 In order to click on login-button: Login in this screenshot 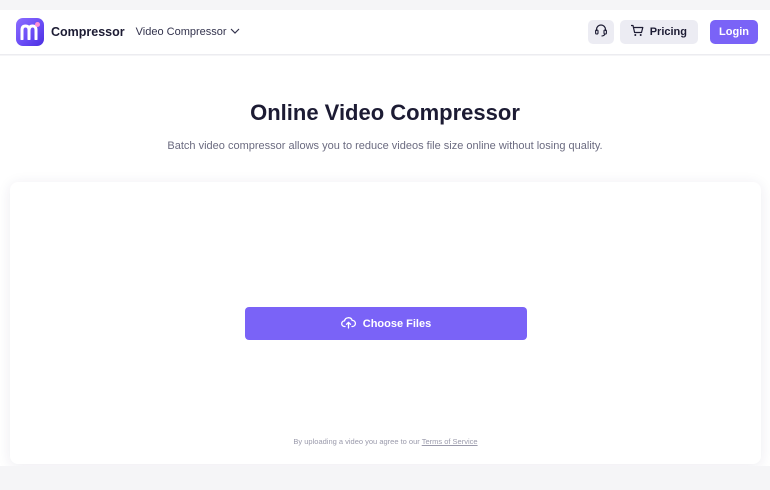, I will do `click(734, 32)`.